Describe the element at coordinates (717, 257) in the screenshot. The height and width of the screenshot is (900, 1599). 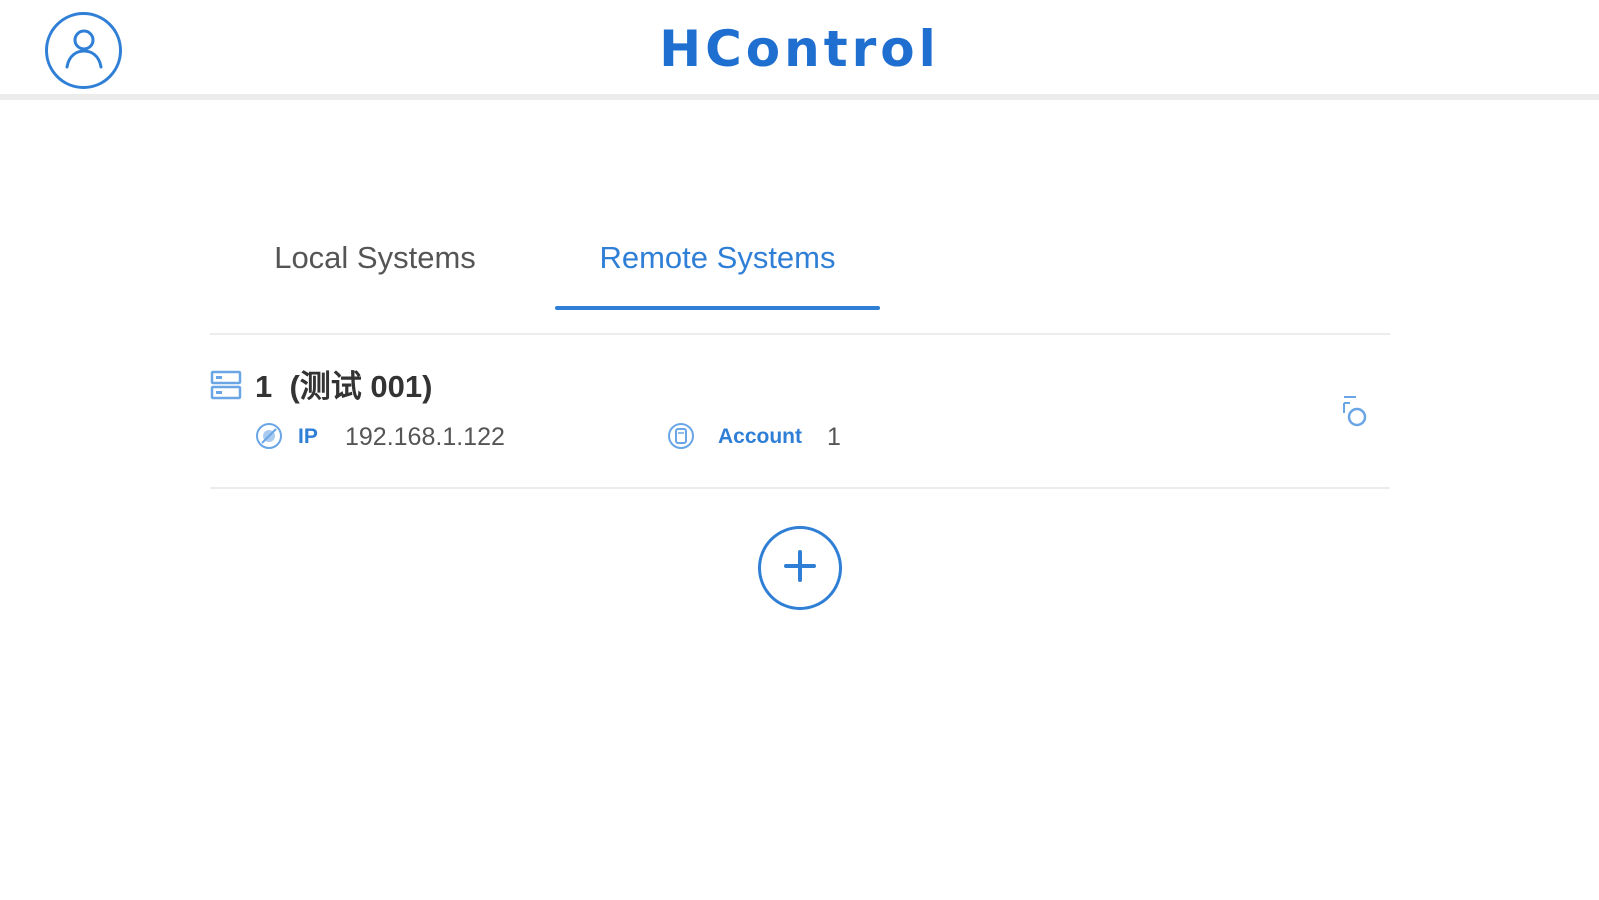
I see `tab-label: Remote Systems` at that location.